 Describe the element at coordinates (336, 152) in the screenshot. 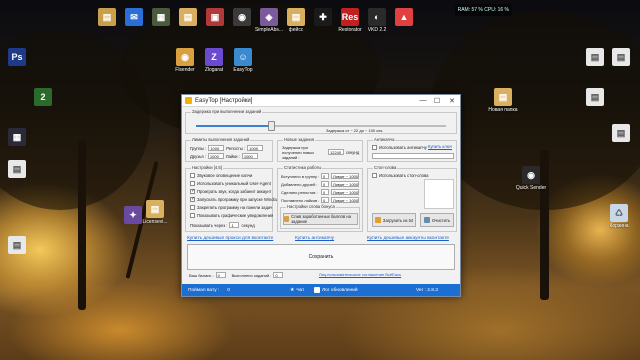

I see `new-tasks-delay-input: 12240` at that location.